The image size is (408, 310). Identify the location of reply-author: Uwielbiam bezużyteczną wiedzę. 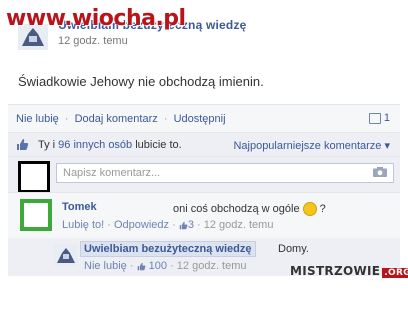
(168, 249).